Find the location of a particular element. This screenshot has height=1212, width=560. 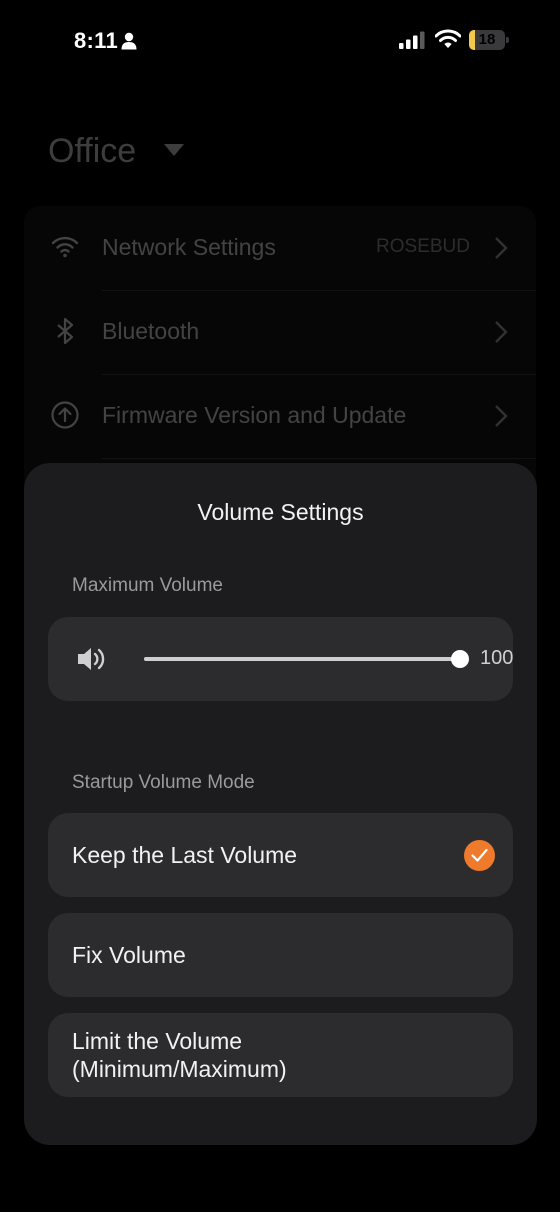

signal-icon is located at coordinates (412, 40).